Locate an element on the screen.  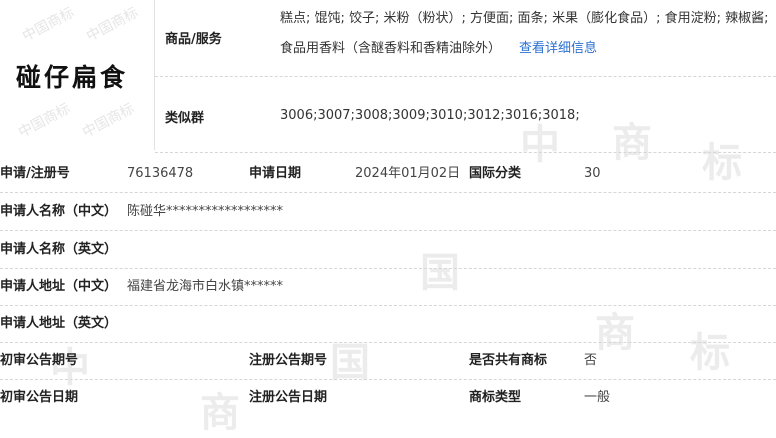
mark-type-value: 一般 is located at coordinates (597, 397).